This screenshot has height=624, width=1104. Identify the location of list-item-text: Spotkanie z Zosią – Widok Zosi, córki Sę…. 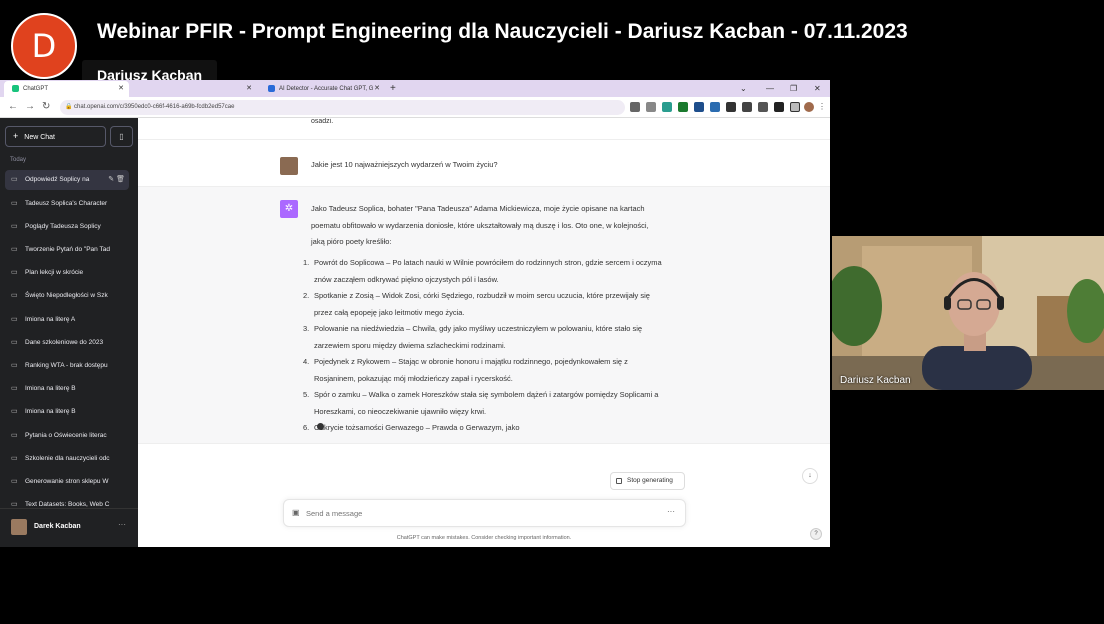
(482, 304).